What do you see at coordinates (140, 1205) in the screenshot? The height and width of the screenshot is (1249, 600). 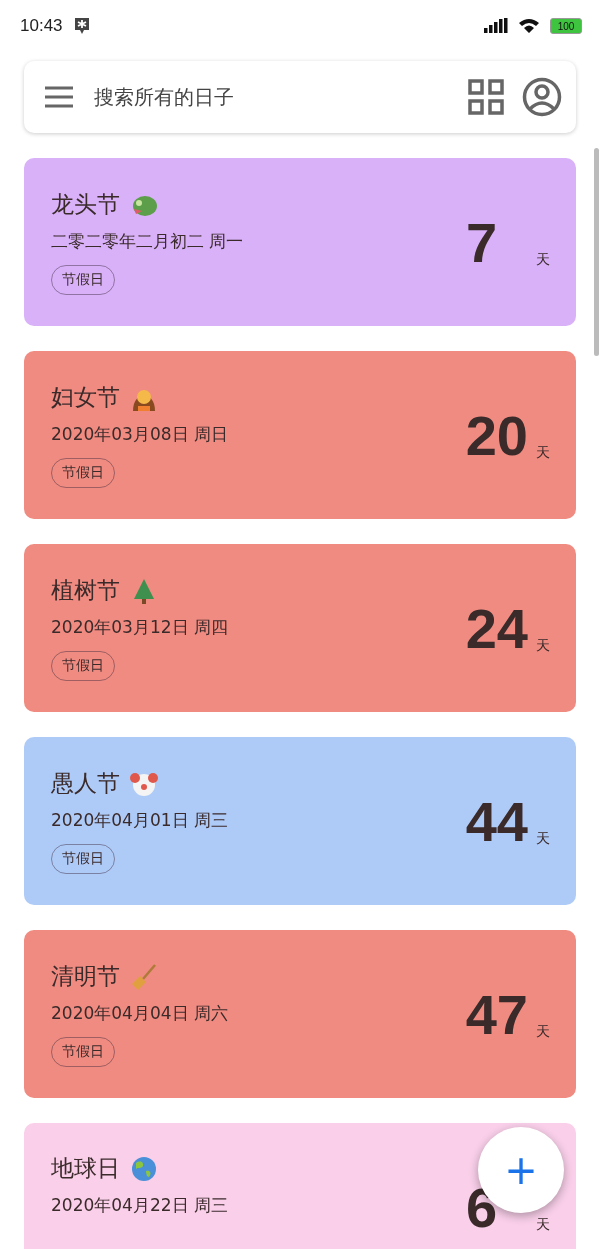 I see `card-date: 2020年04月22日 周三` at bounding box center [140, 1205].